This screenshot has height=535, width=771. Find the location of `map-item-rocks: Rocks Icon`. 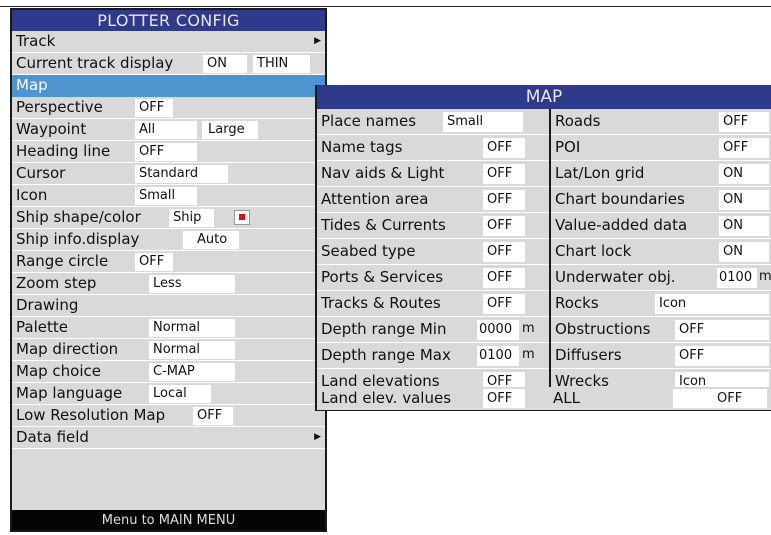

map-item-rocks: Rocks Icon is located at coordinates (661, 304).